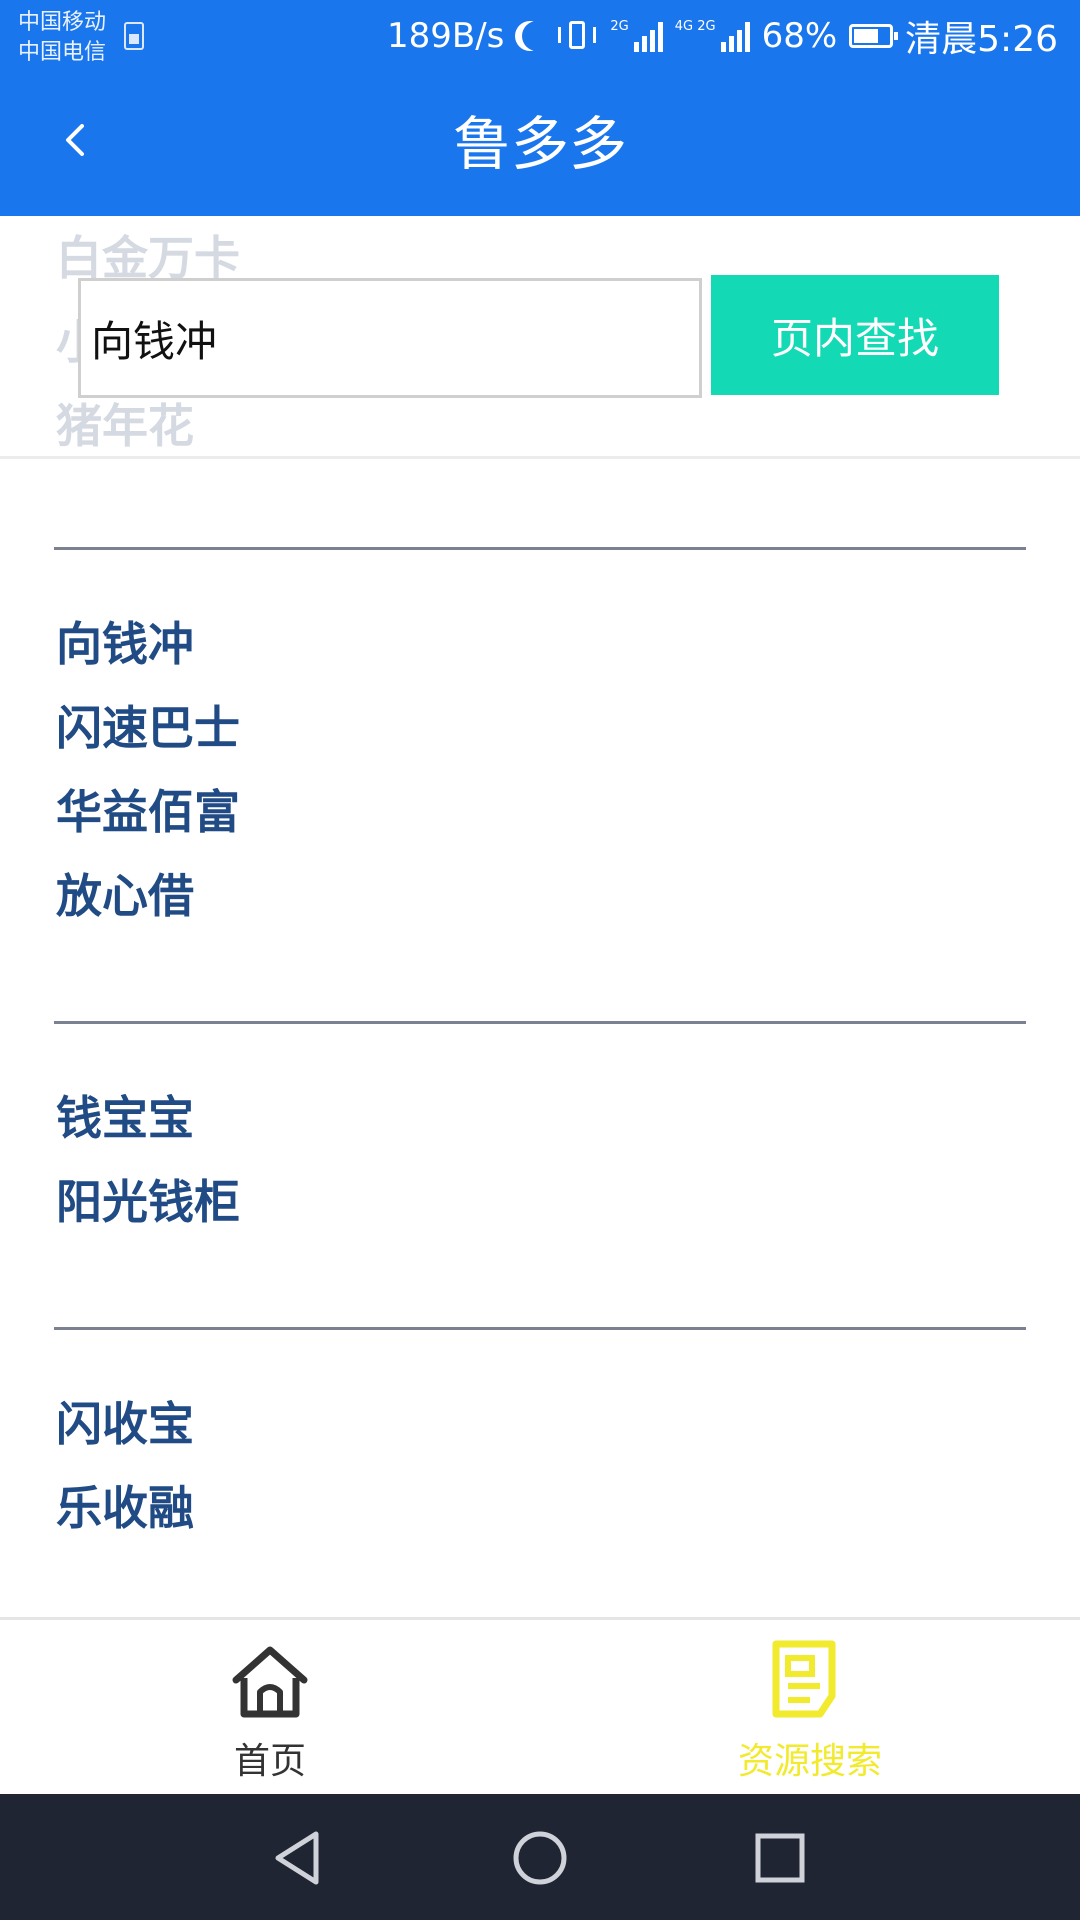  Describe the element at coordinates (148, 644) in the screenshot. I see `list-item: 向钱冲` at that location.